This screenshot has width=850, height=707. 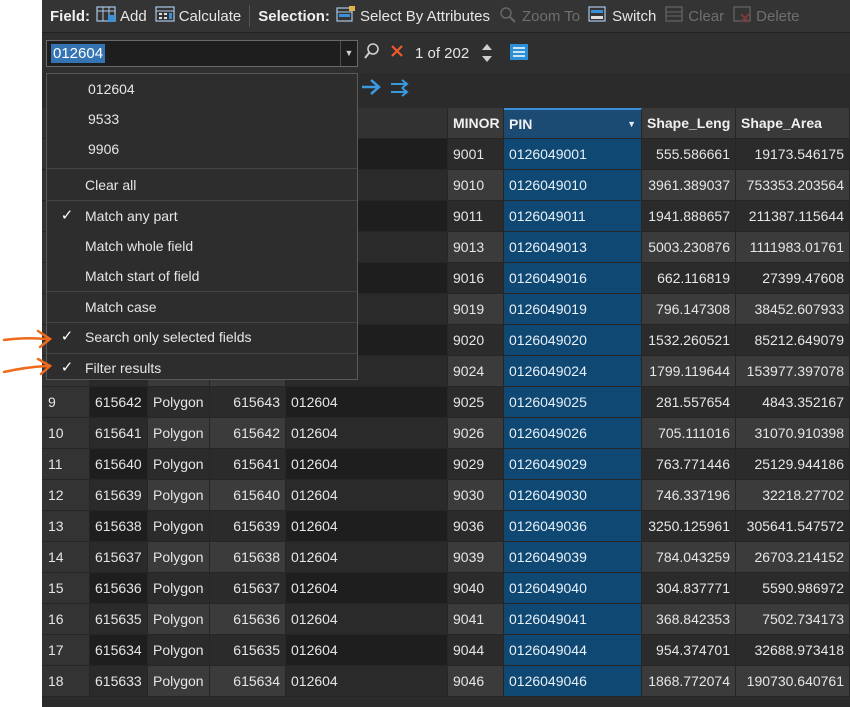 What do you see at coordinates (573, 526) in the screenshot?
I see `pin-cell: 0126049036` at bounding box center [573, 526].